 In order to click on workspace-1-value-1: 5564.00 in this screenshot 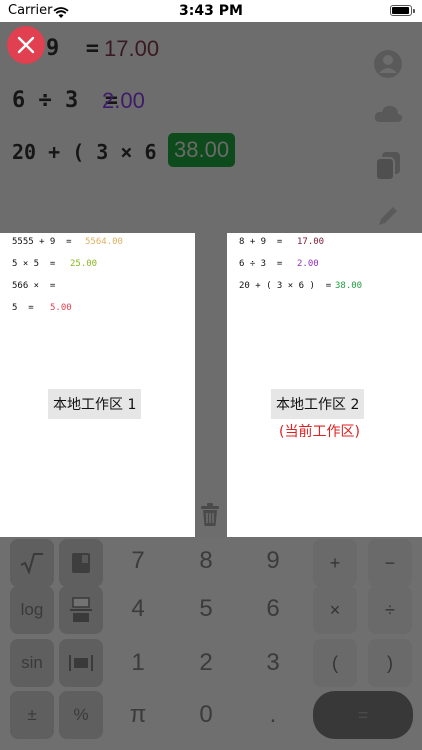, I will do `click(104, 242)`.